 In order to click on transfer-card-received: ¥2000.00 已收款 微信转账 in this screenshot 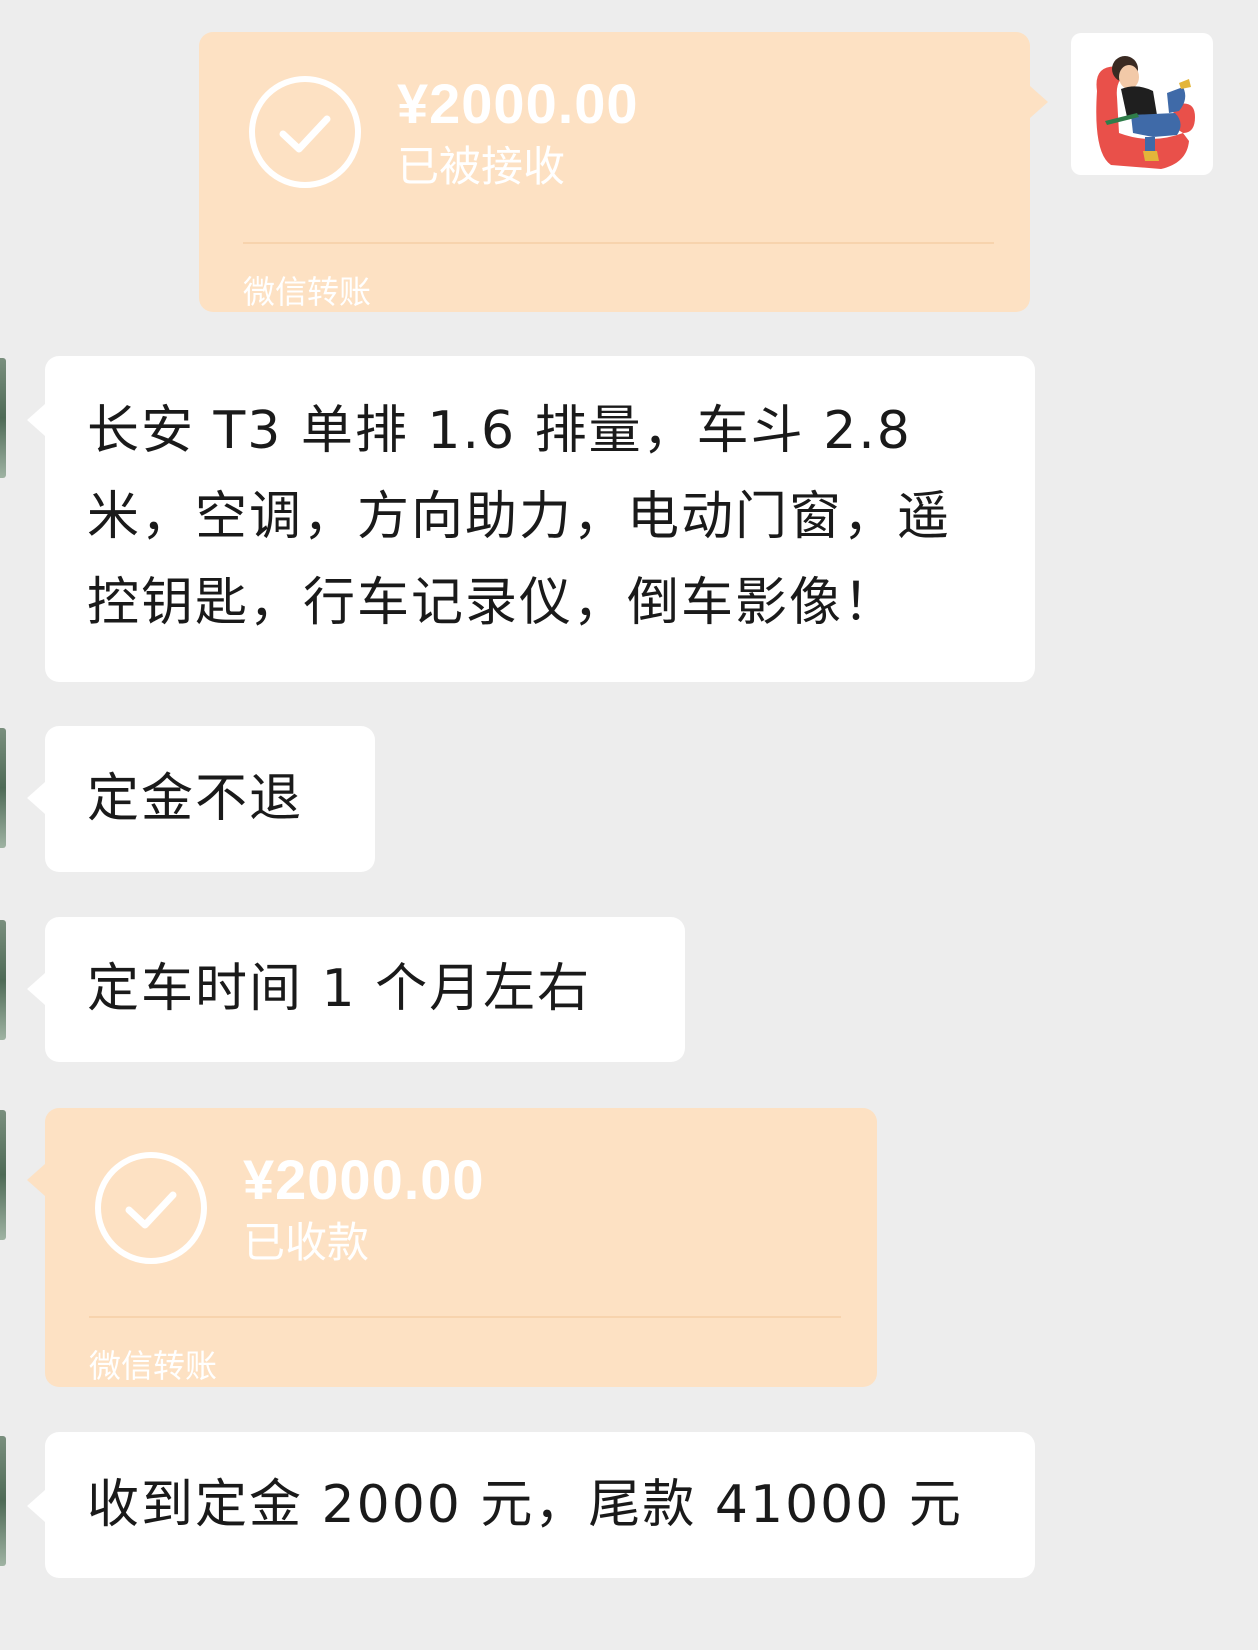, I will do `click(461, 1247)`.